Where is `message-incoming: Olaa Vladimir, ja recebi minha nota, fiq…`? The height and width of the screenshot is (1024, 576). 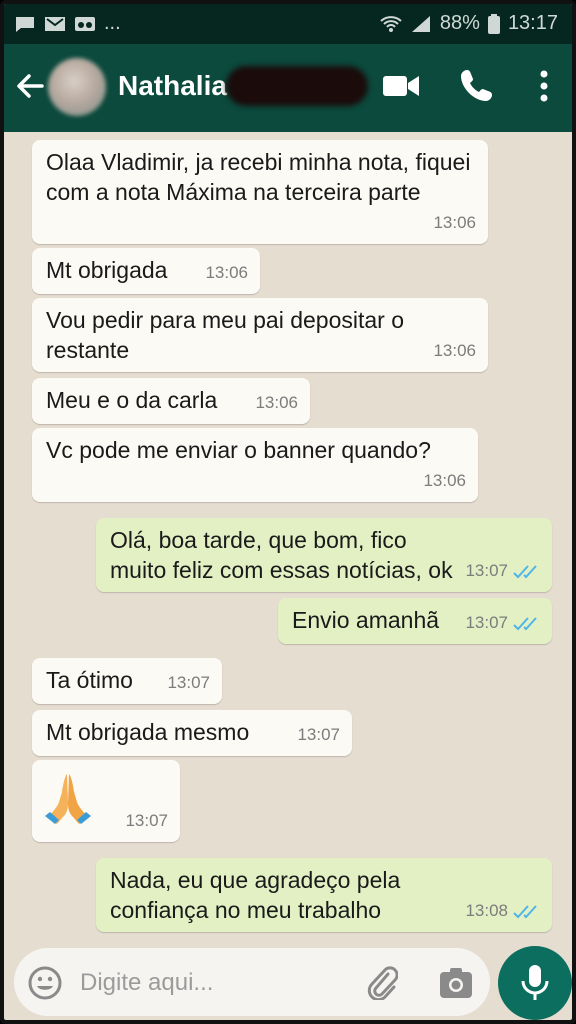
message-incoming: Olaa Vladimir, ja recebi minha nota, fiq… is located at coordinates (260, 192).